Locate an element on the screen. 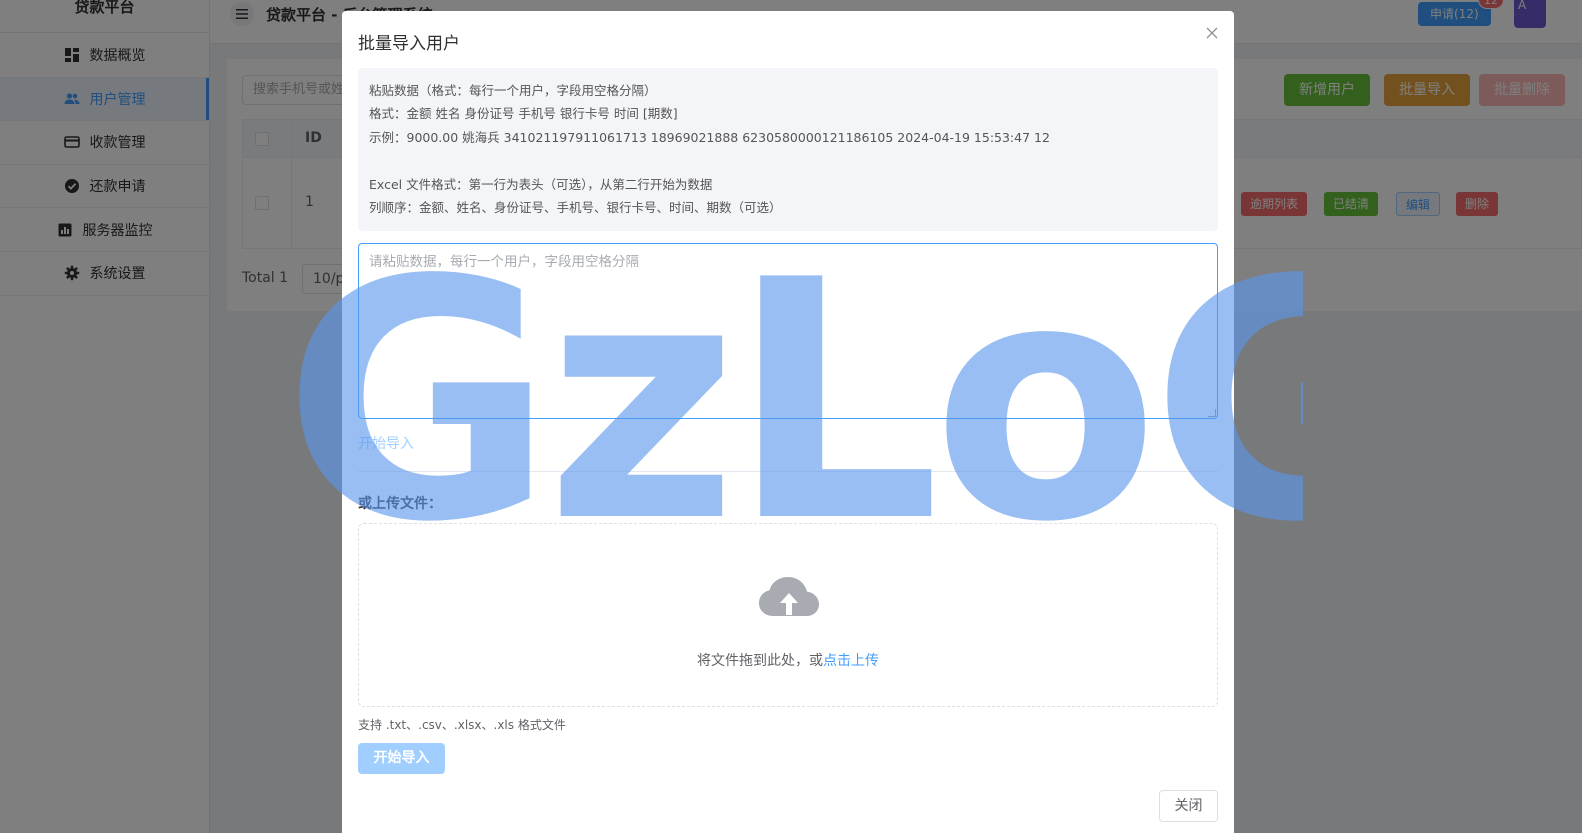 This screenshot has height=833, width=1582. upload-cloud-icon is located at coordinates (789, 596).